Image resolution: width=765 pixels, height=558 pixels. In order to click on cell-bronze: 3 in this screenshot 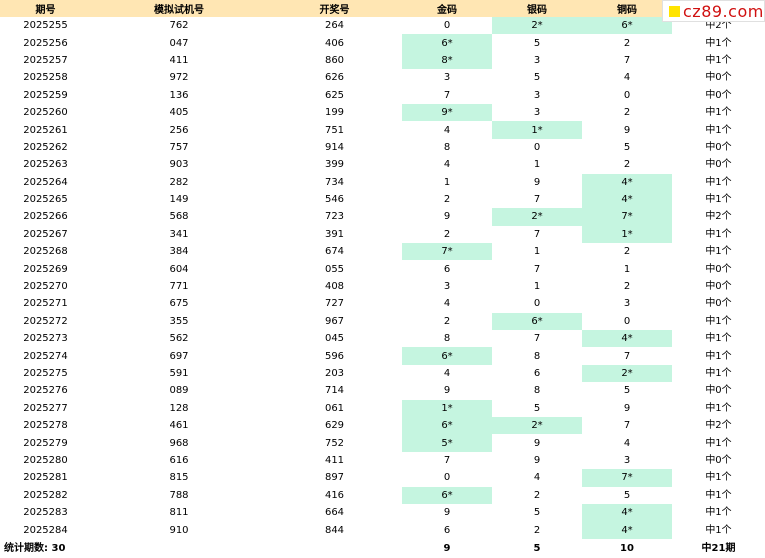, I will do `click(627, 304)`.